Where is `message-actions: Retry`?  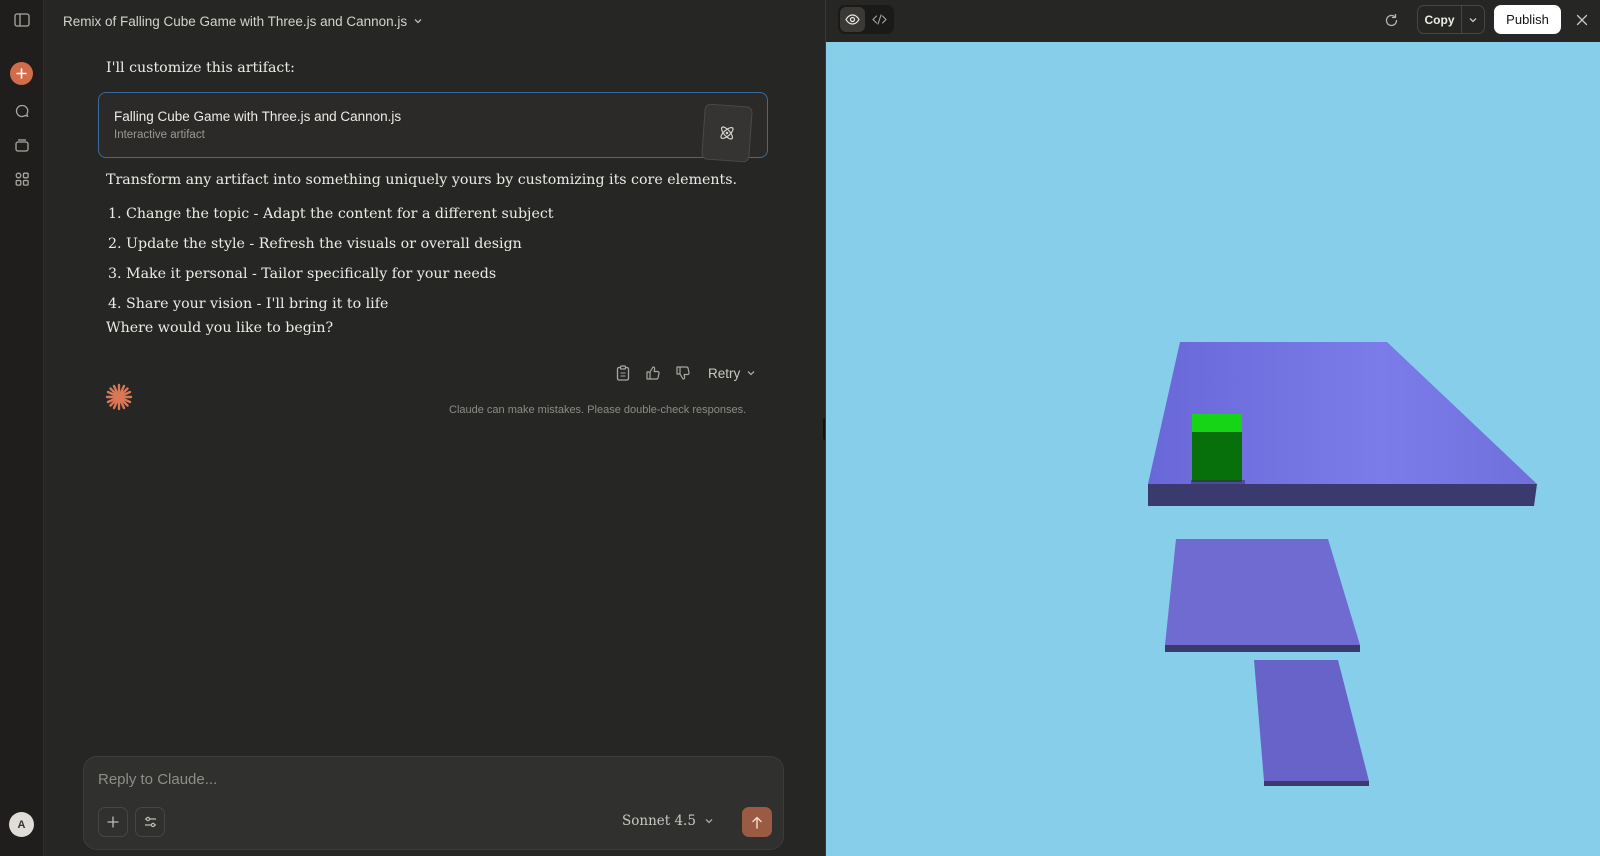 message-actions: Retry is located at coordinates (685, 373).